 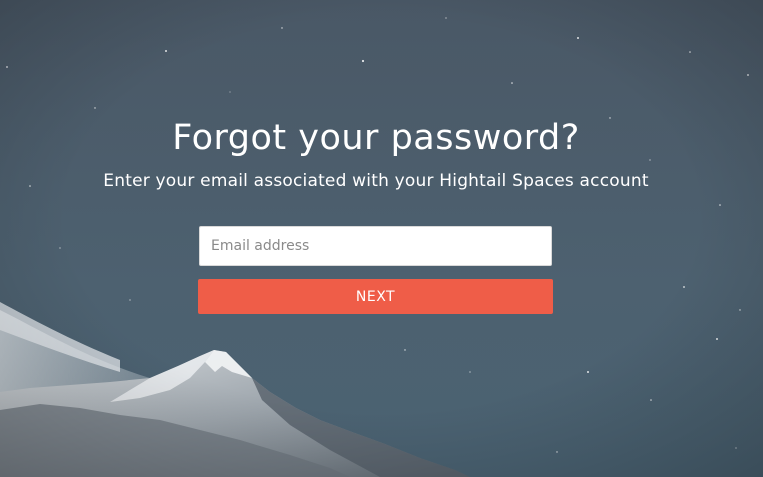 I want to click on email-field, so click(x=375, y=246).